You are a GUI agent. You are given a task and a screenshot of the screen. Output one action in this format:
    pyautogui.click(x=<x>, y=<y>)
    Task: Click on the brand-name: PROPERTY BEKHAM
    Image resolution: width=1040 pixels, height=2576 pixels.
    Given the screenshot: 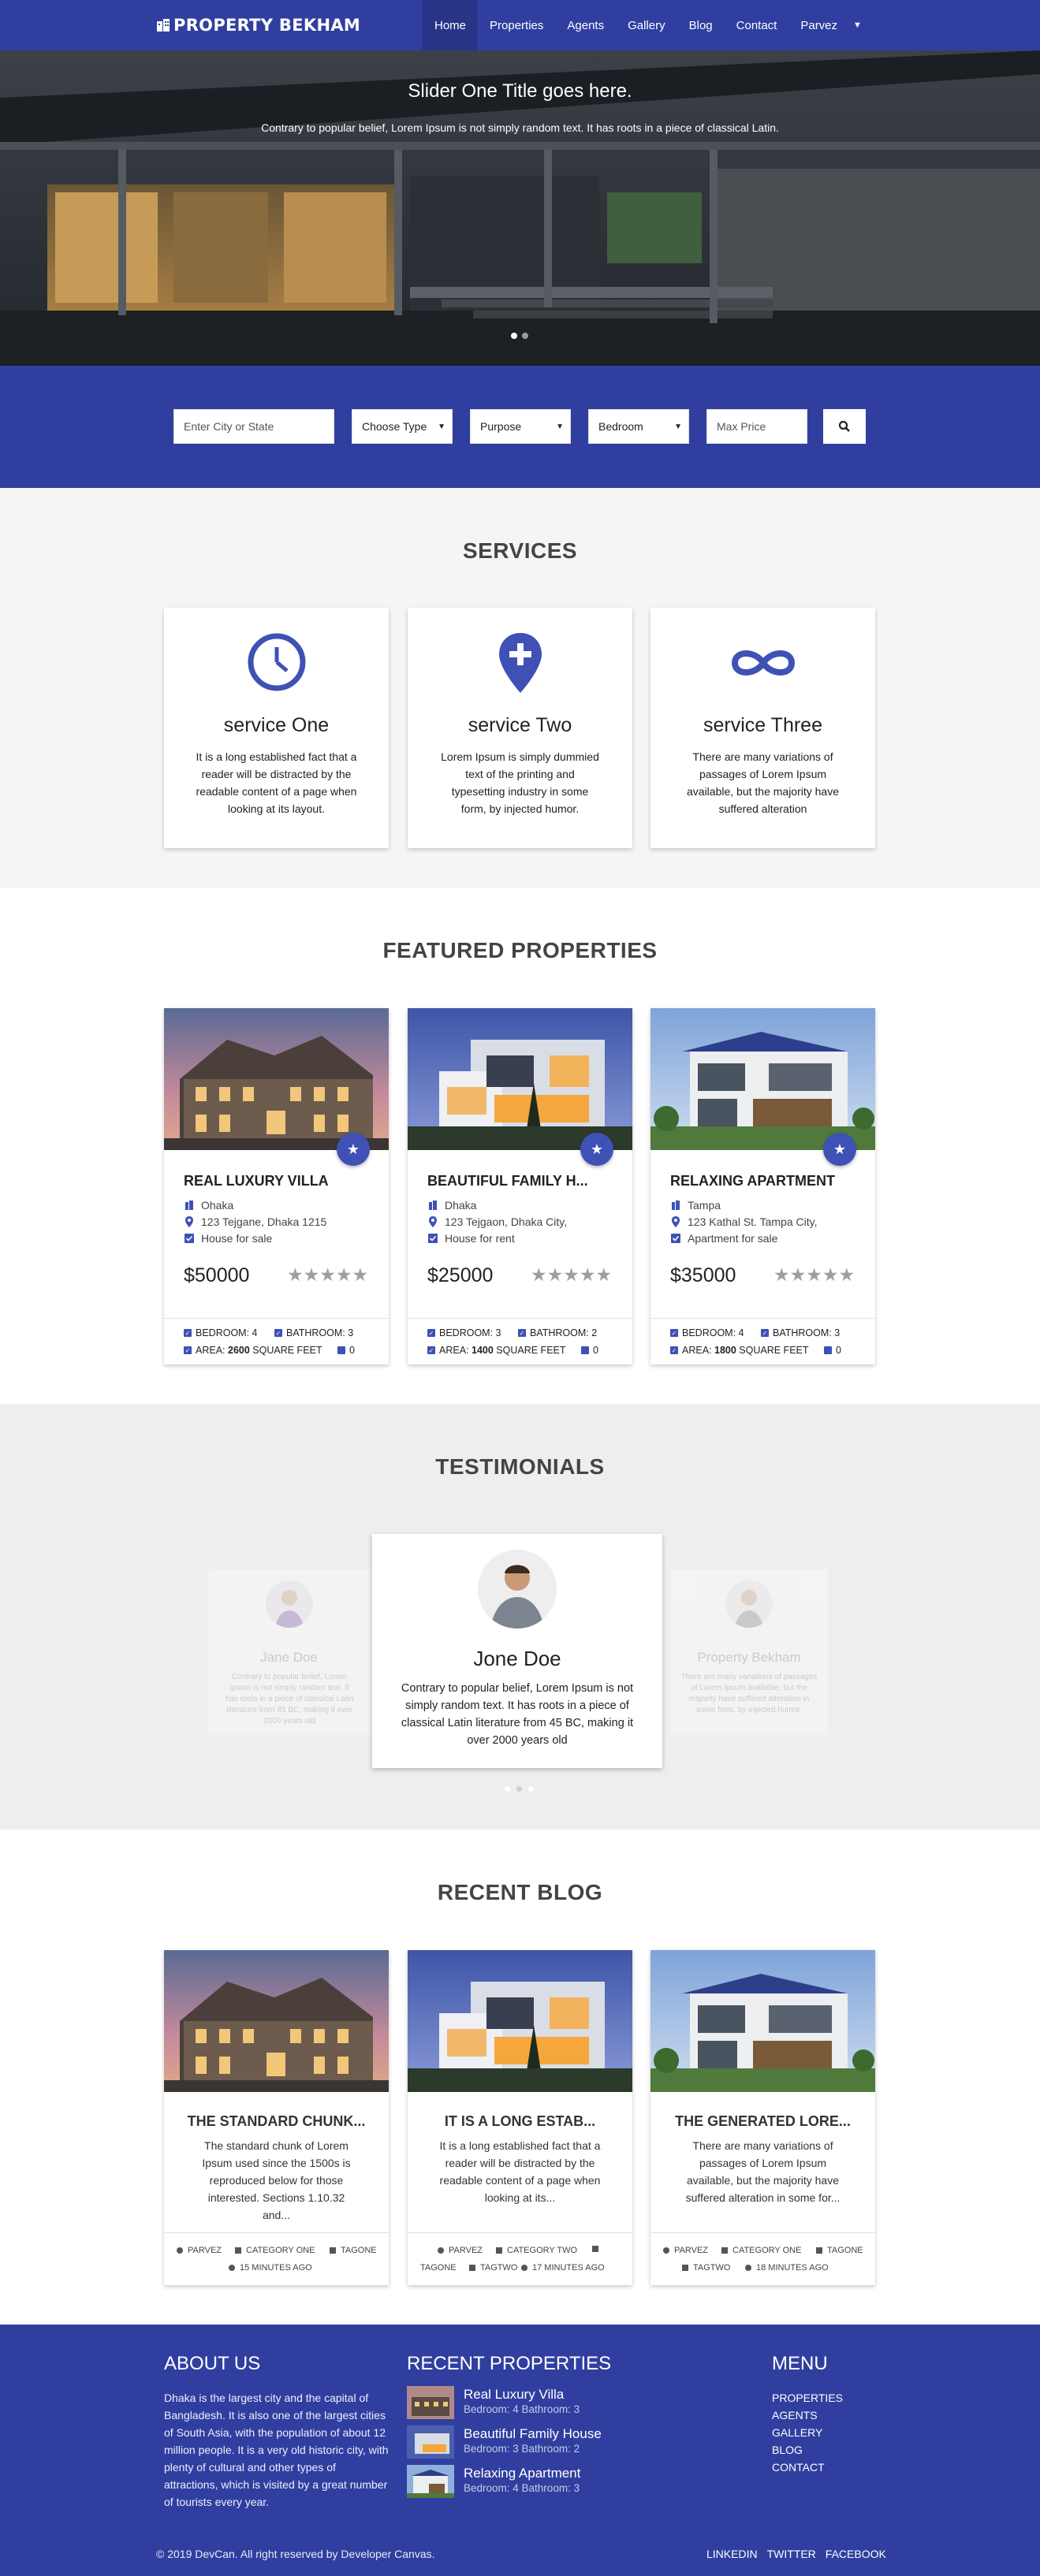 What is the action you would take?
    pyautogui.click(x=267, y=25)
    